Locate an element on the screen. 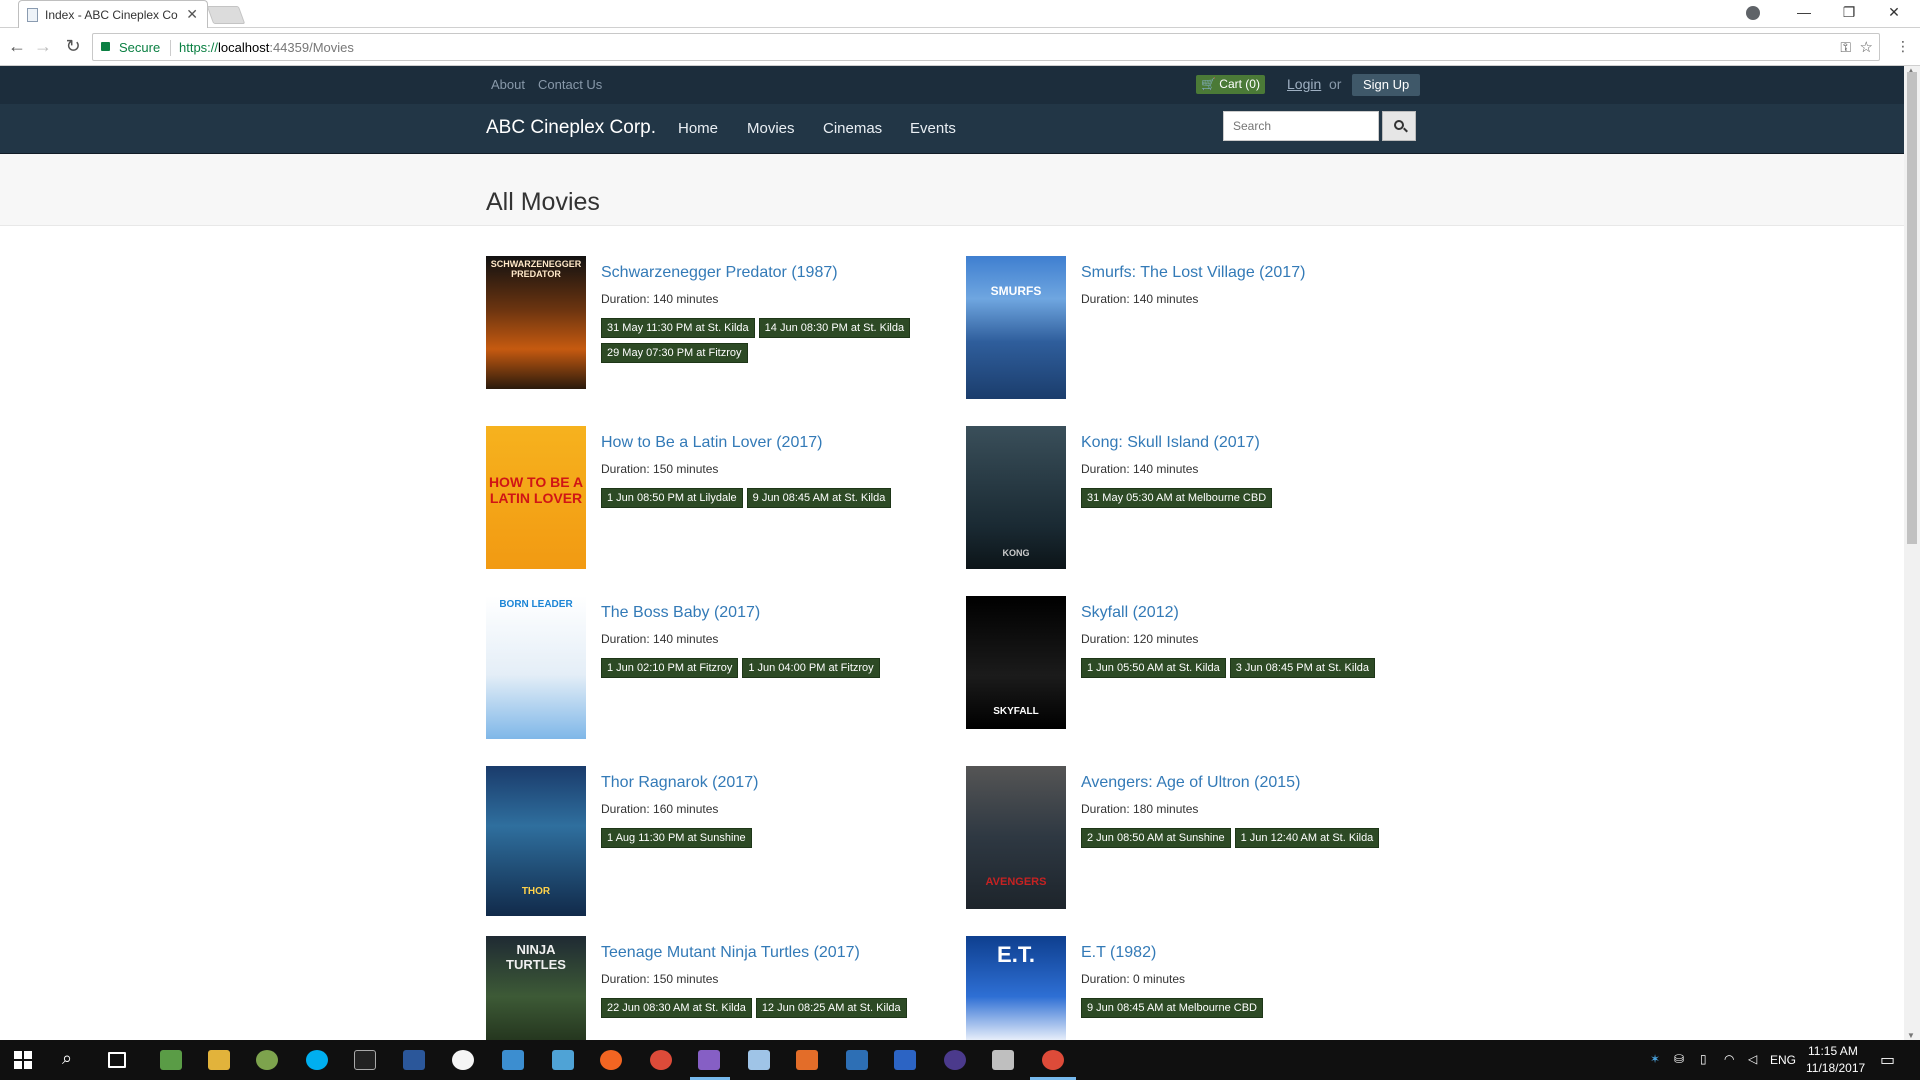 Image resolution: width=1920 pixels, height=1080 pixels. skype-icon is located at coordinates (317, 1060).